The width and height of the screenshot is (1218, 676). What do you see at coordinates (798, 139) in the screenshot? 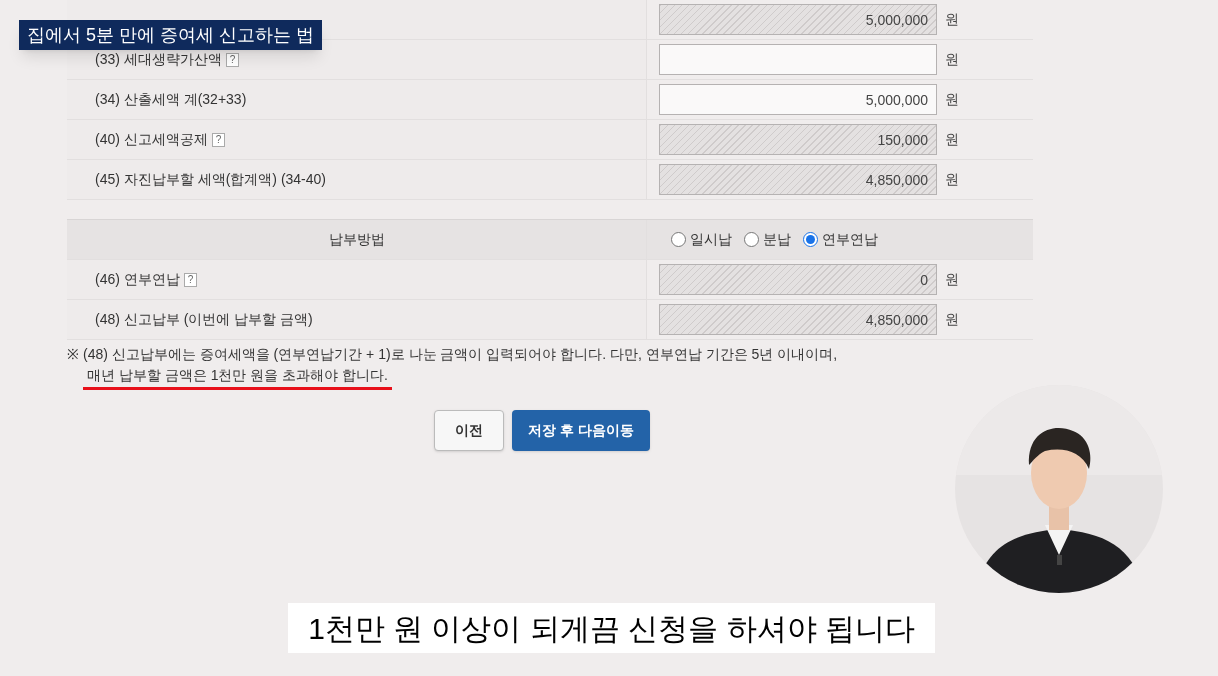
I see `input-field: 150,000` at bounding box center [798, 139].